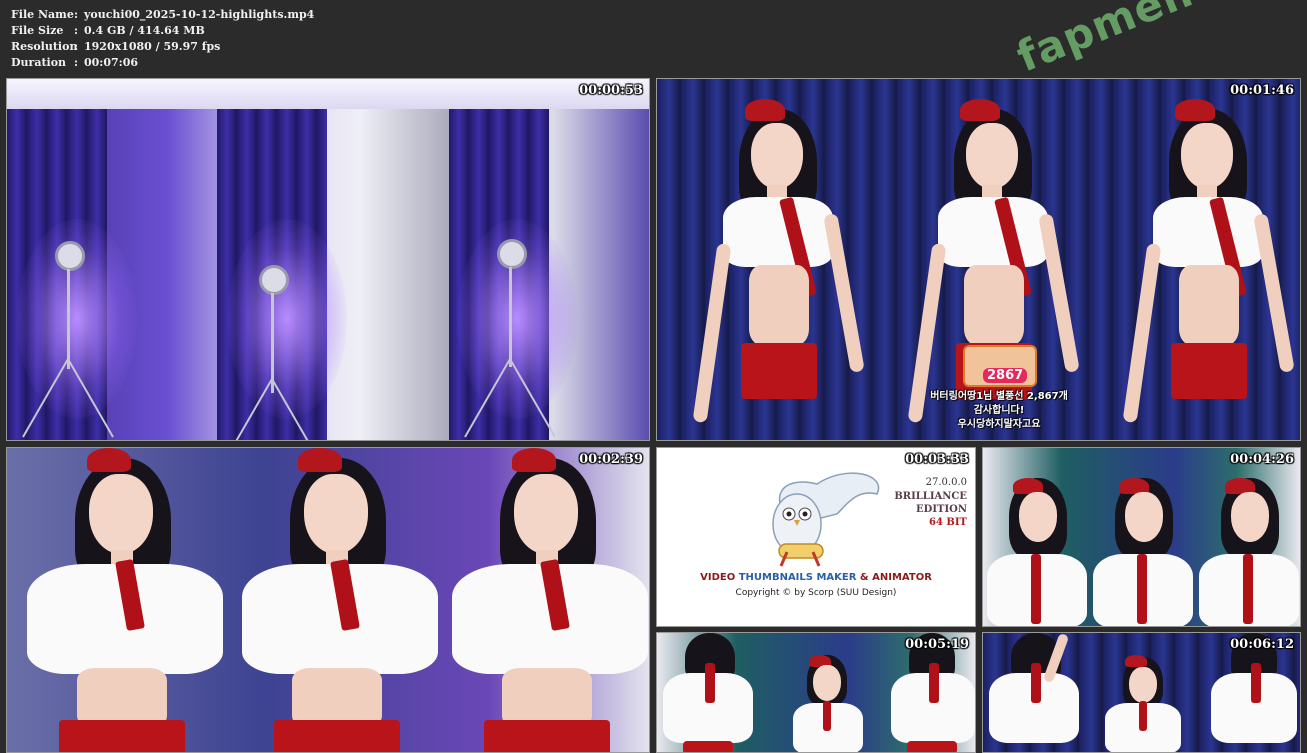 This screenshot has width=1307, height=753. Describe the element at coordinates (42, 14) in the screenshot. I see `file-name-label: File Name` at that location.